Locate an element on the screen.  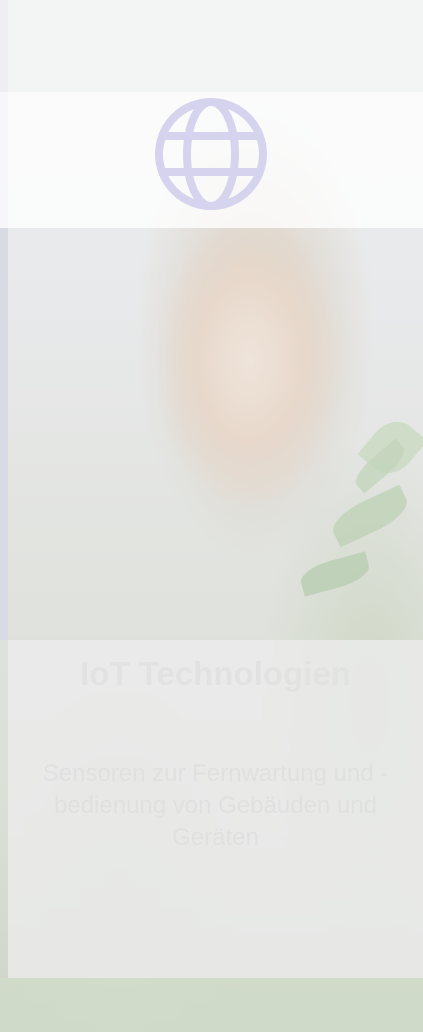
globe-icon is located at coordinates (211, 154).